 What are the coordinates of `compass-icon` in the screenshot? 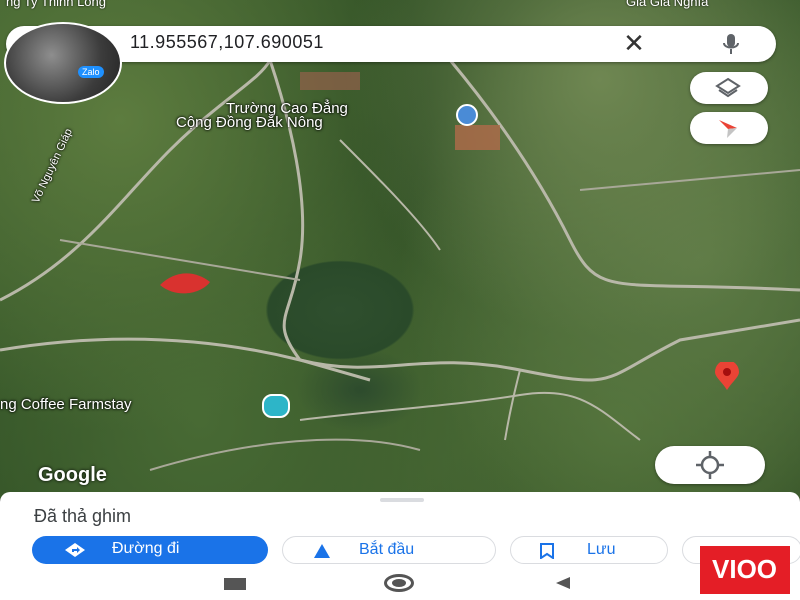 It's located at (728, 129).